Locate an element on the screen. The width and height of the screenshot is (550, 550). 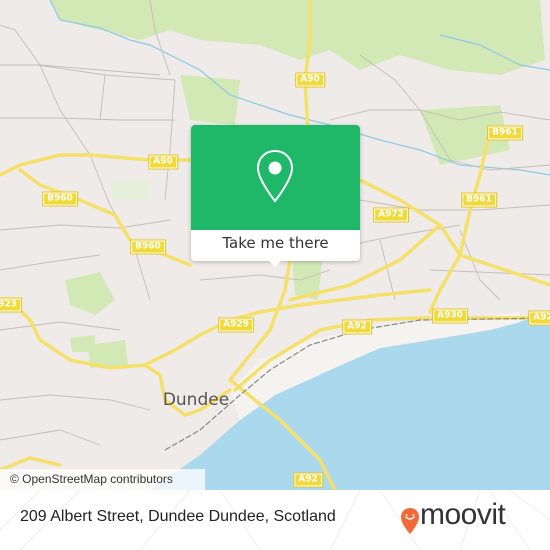
moovit-logo-text: moovit is located at coordinates (463, 514).